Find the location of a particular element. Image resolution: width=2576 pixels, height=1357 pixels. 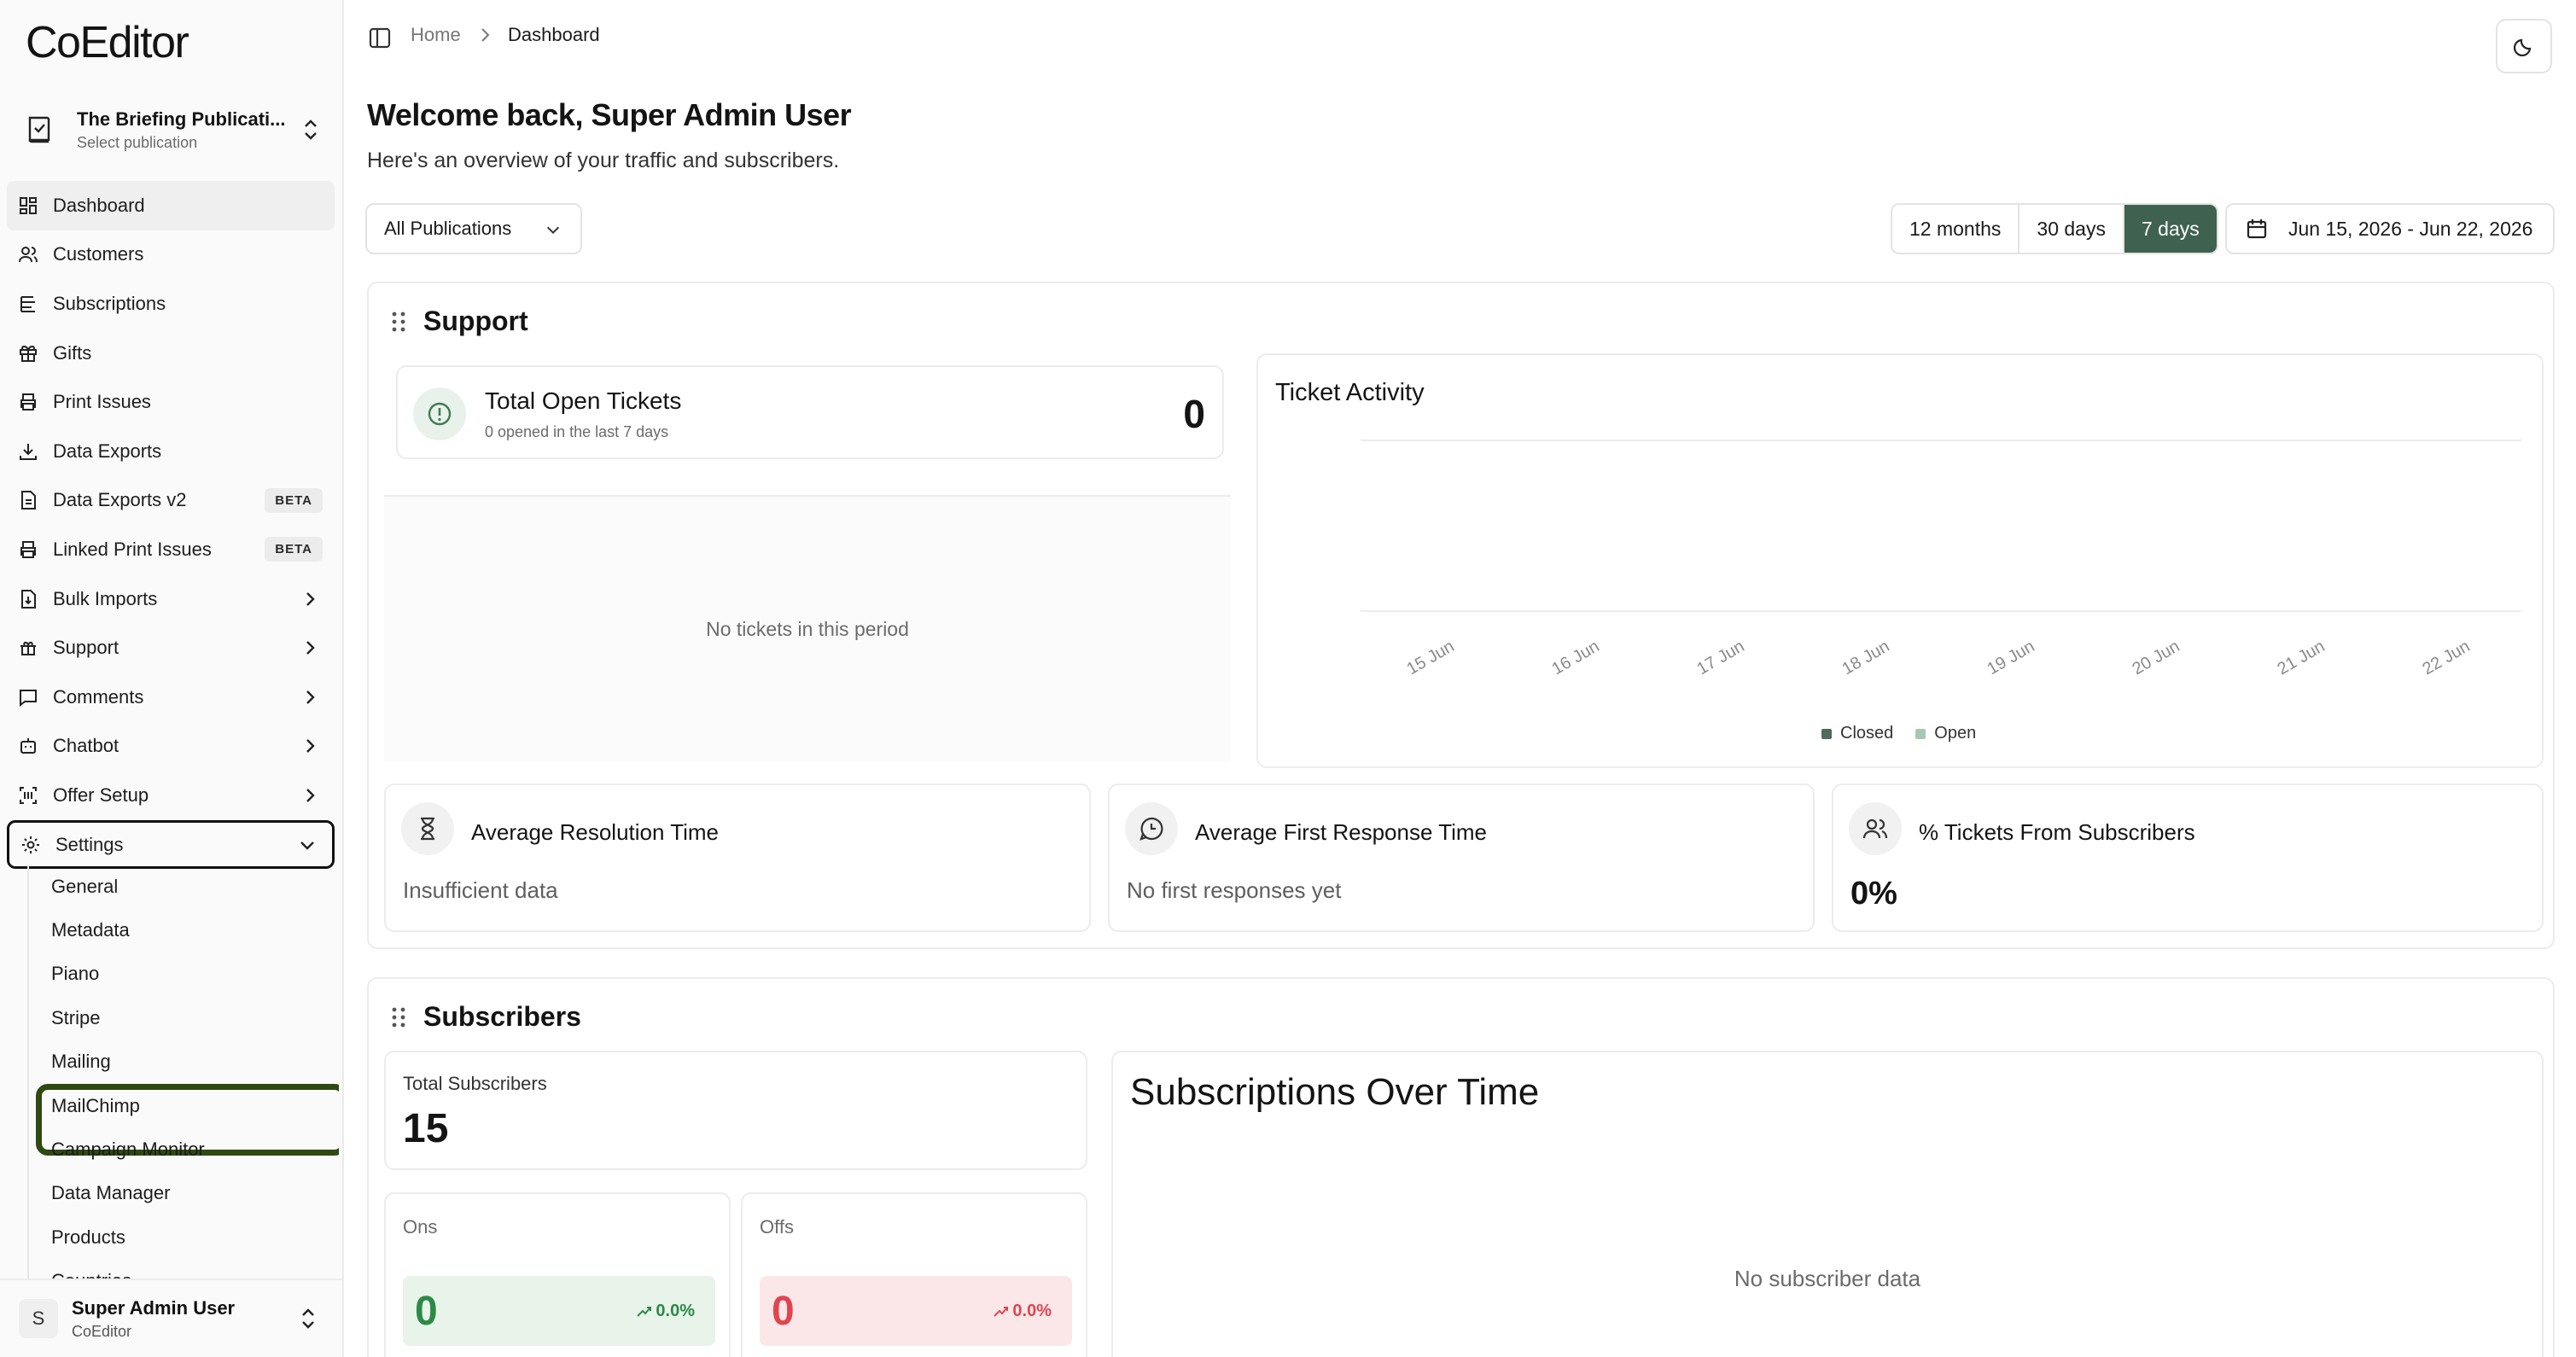

range-12-months-button: 12 months is located at coordinates (1956, 229).